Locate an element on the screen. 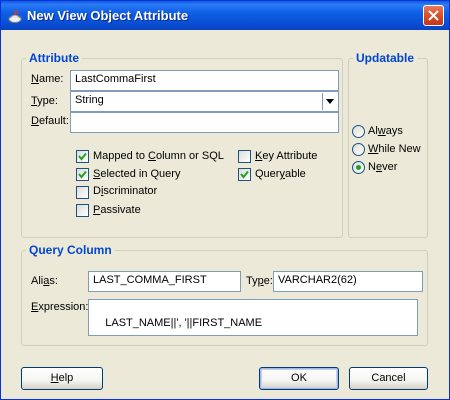 This screenshot has height=400, width=450. close-button is located at coordinates (433, 15).